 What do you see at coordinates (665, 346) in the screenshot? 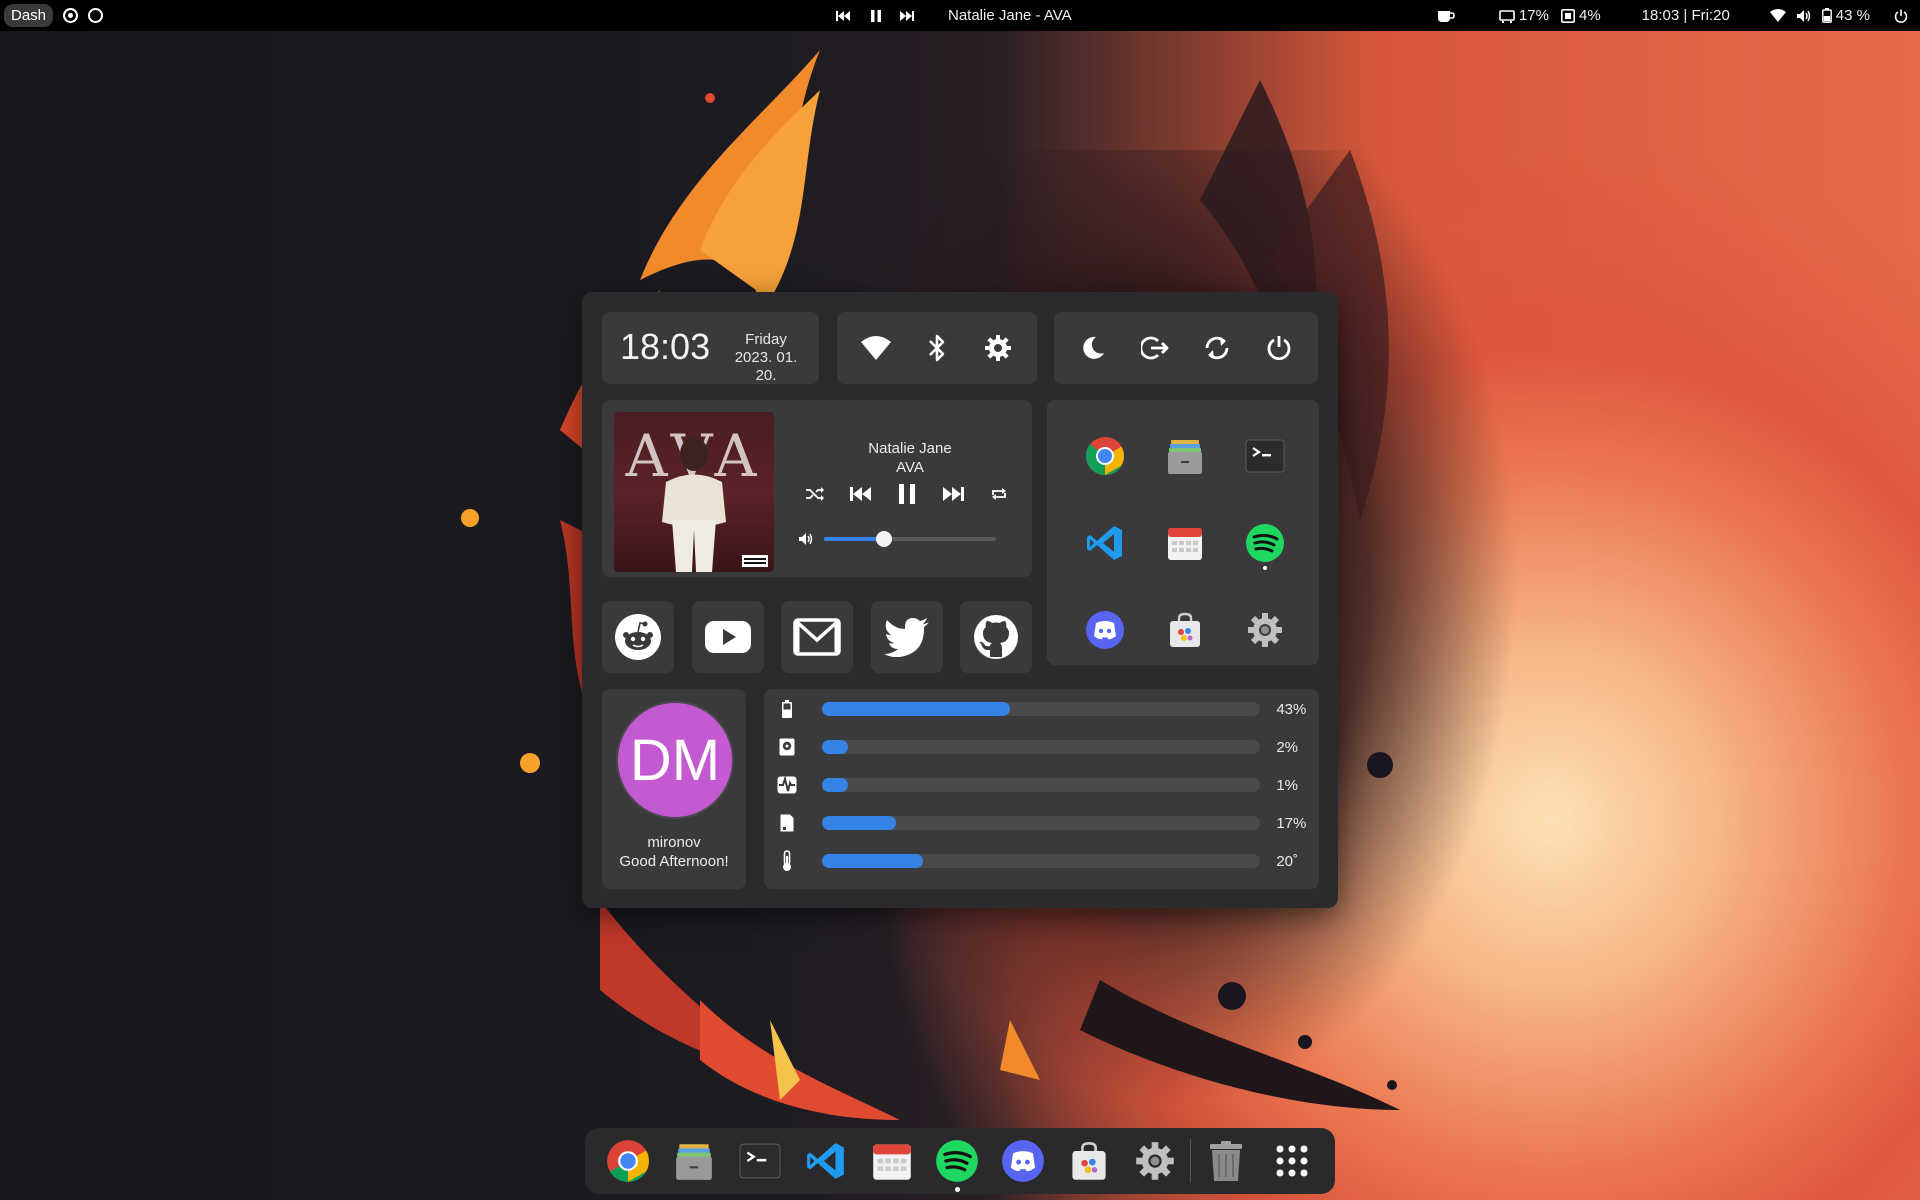
I see `clock-time: 18:03` at bounding box center [665, 346].